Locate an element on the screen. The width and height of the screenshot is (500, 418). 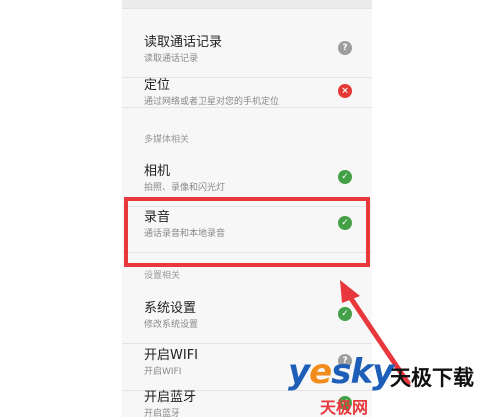
watermark: yesky 天极下载 天极网 is located at coordinates (394, 384).